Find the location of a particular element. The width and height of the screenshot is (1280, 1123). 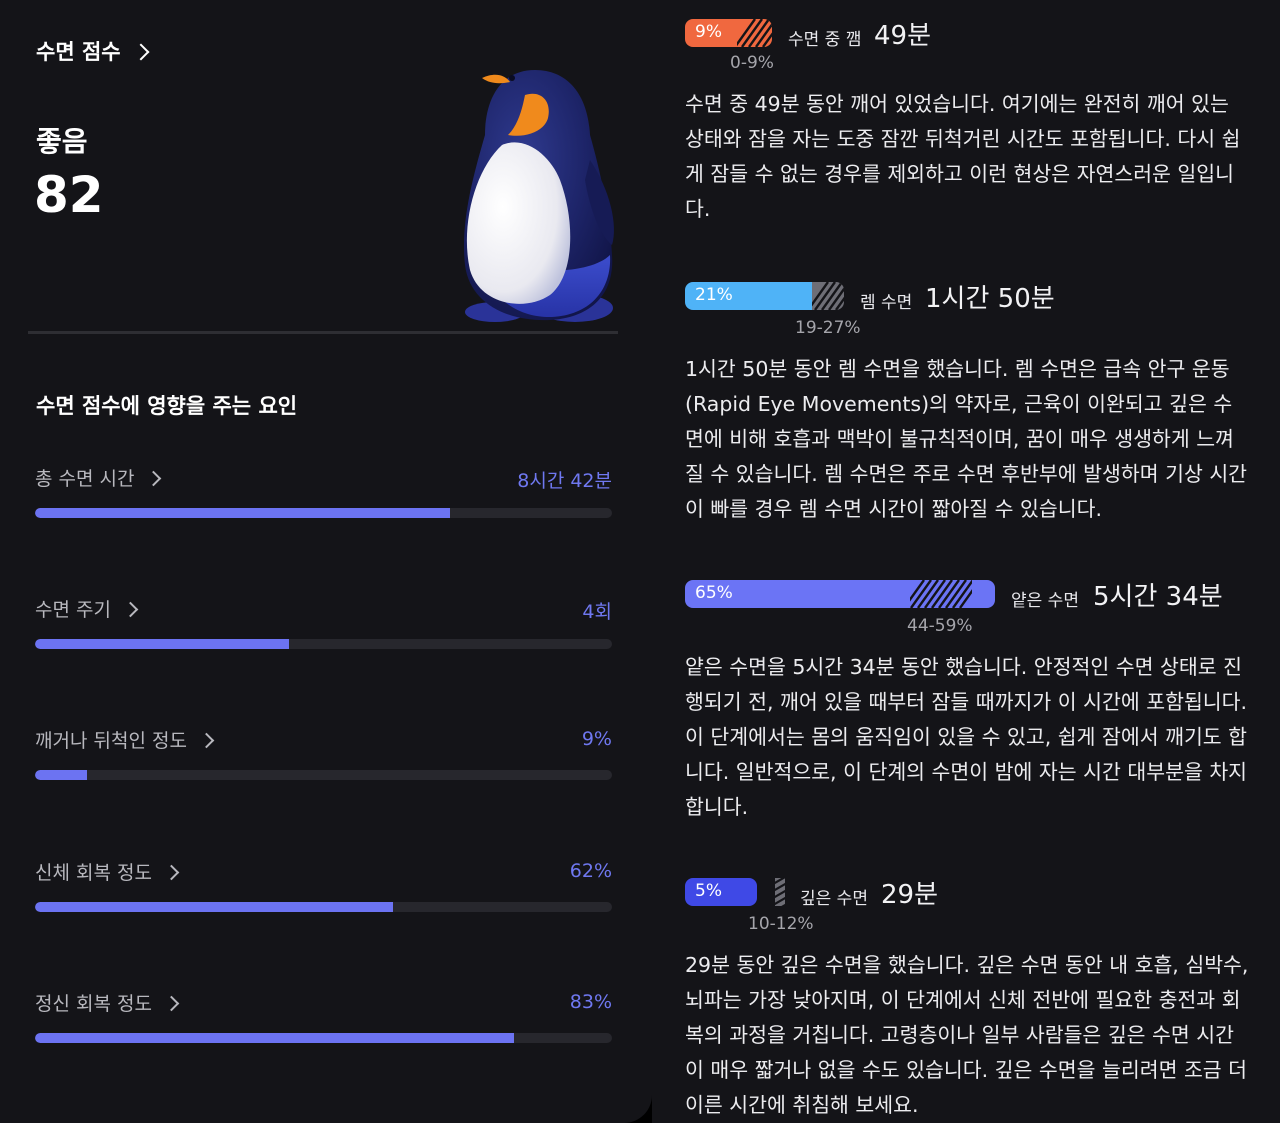

factor-value: 83% is located at coordinates (590, 1002).